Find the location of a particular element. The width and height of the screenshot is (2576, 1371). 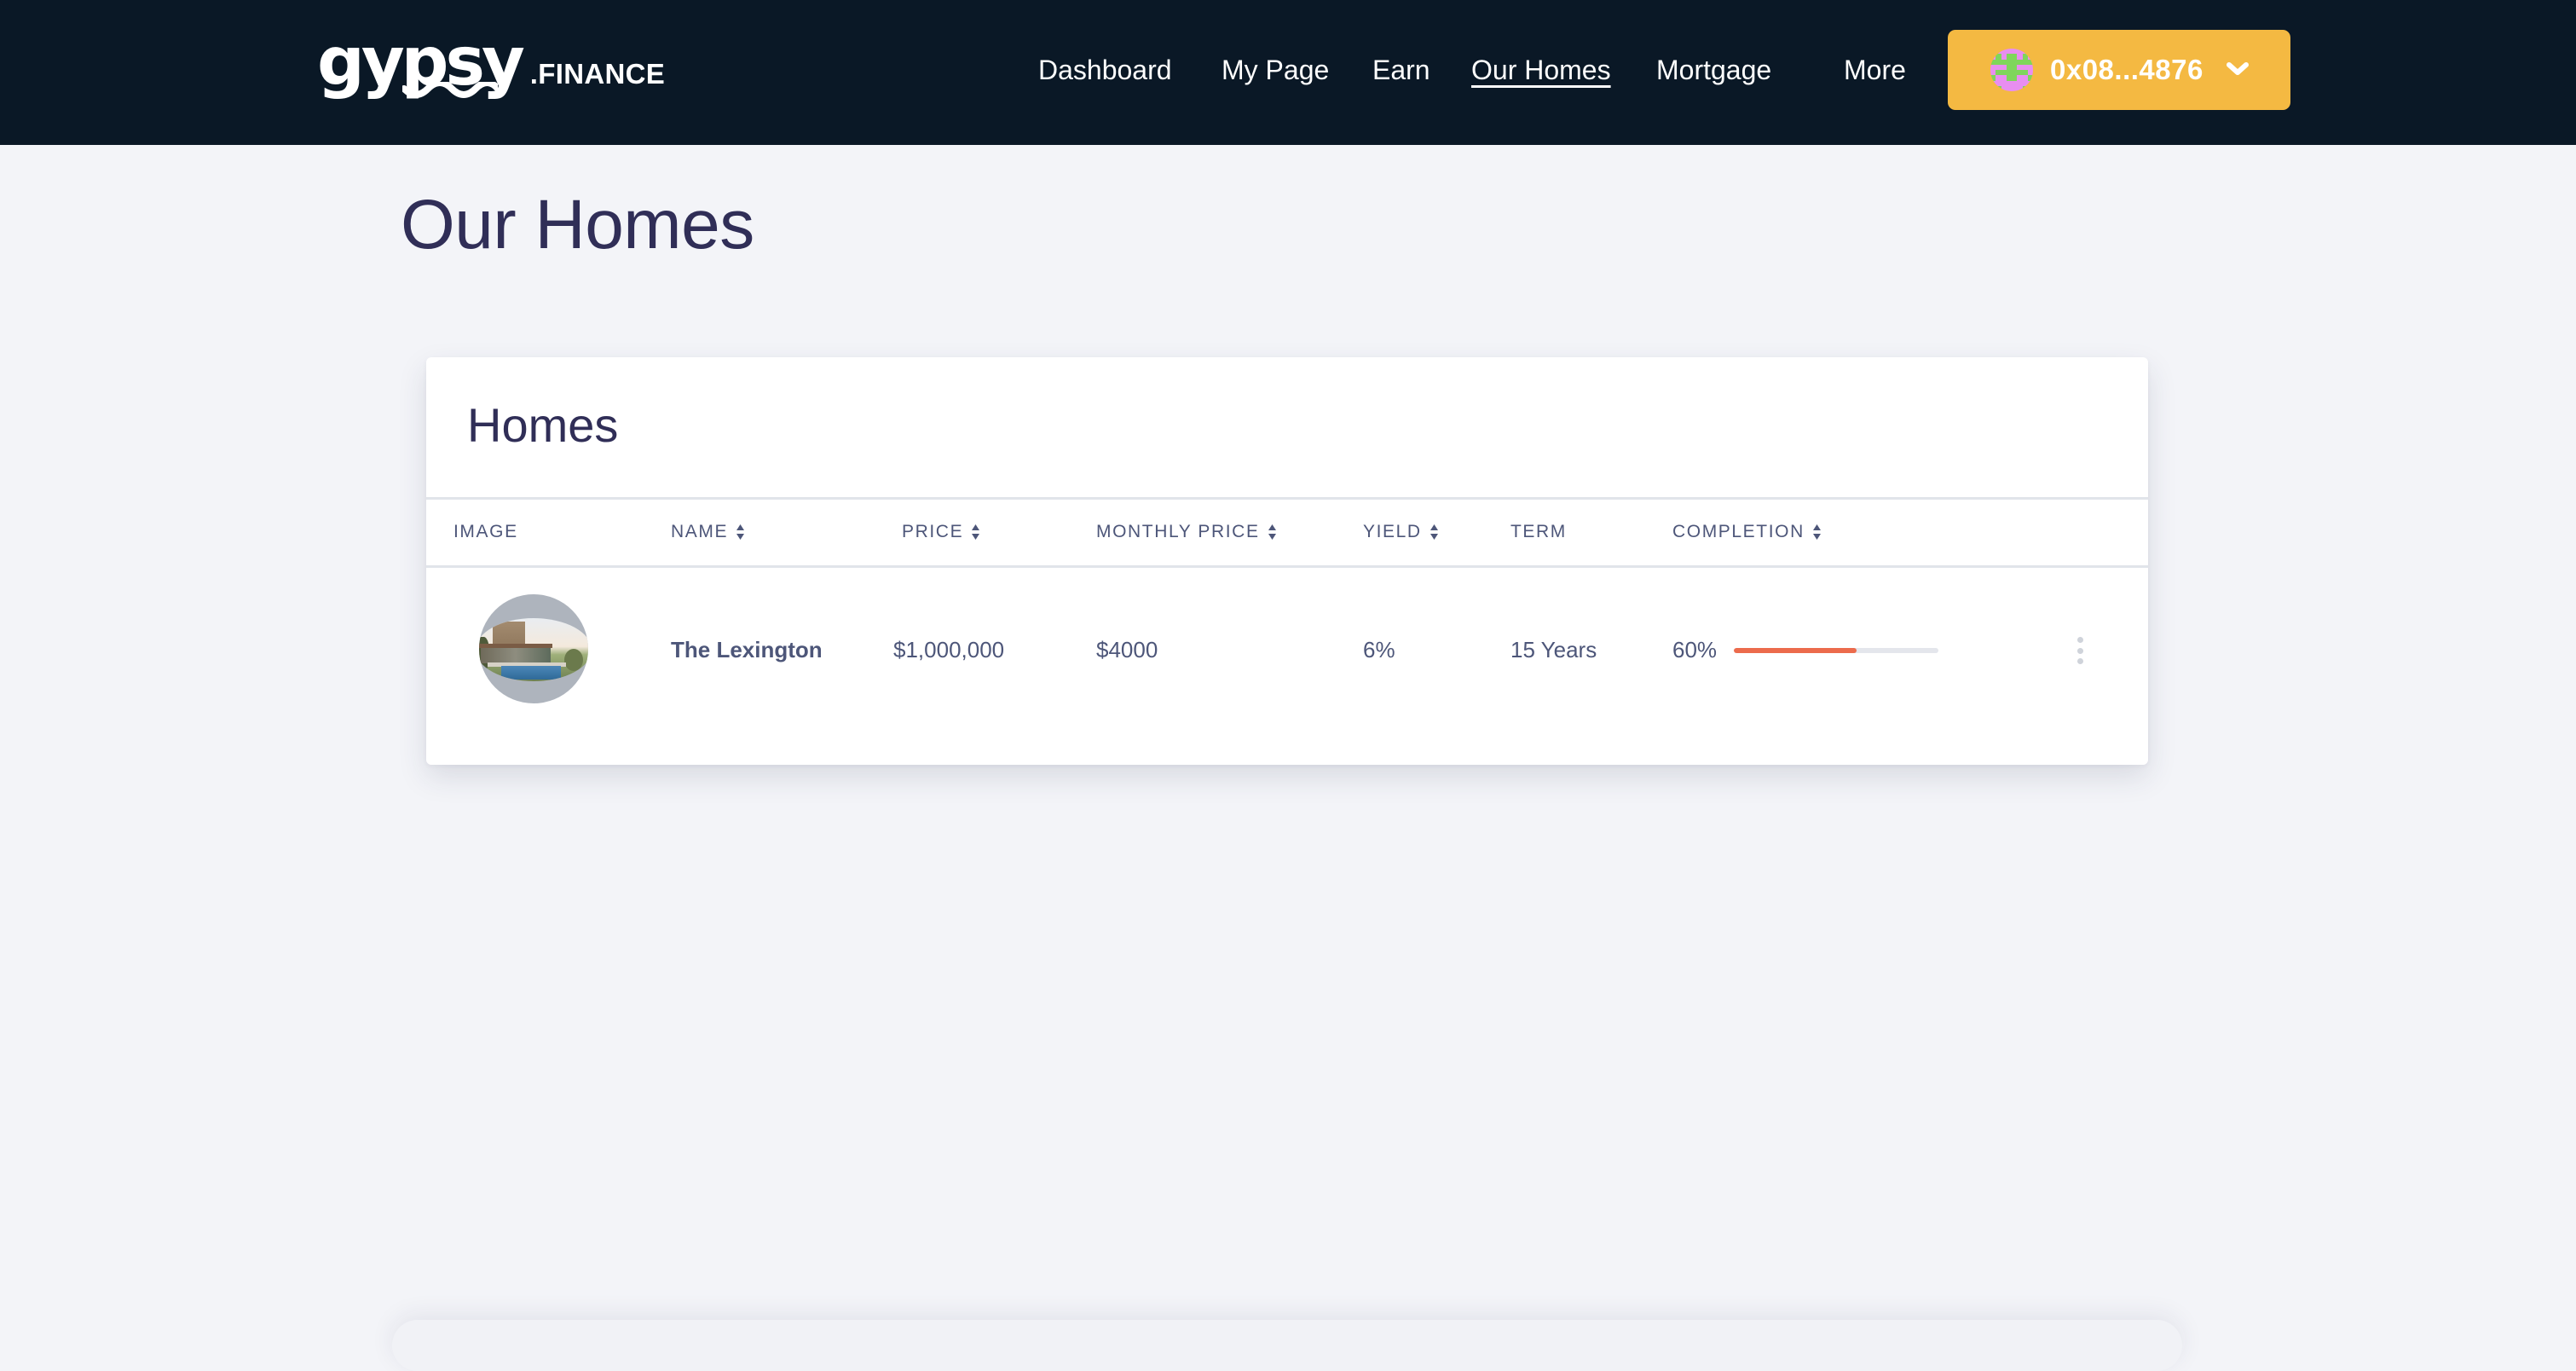

house-photo is located at coordinates (533, 649).